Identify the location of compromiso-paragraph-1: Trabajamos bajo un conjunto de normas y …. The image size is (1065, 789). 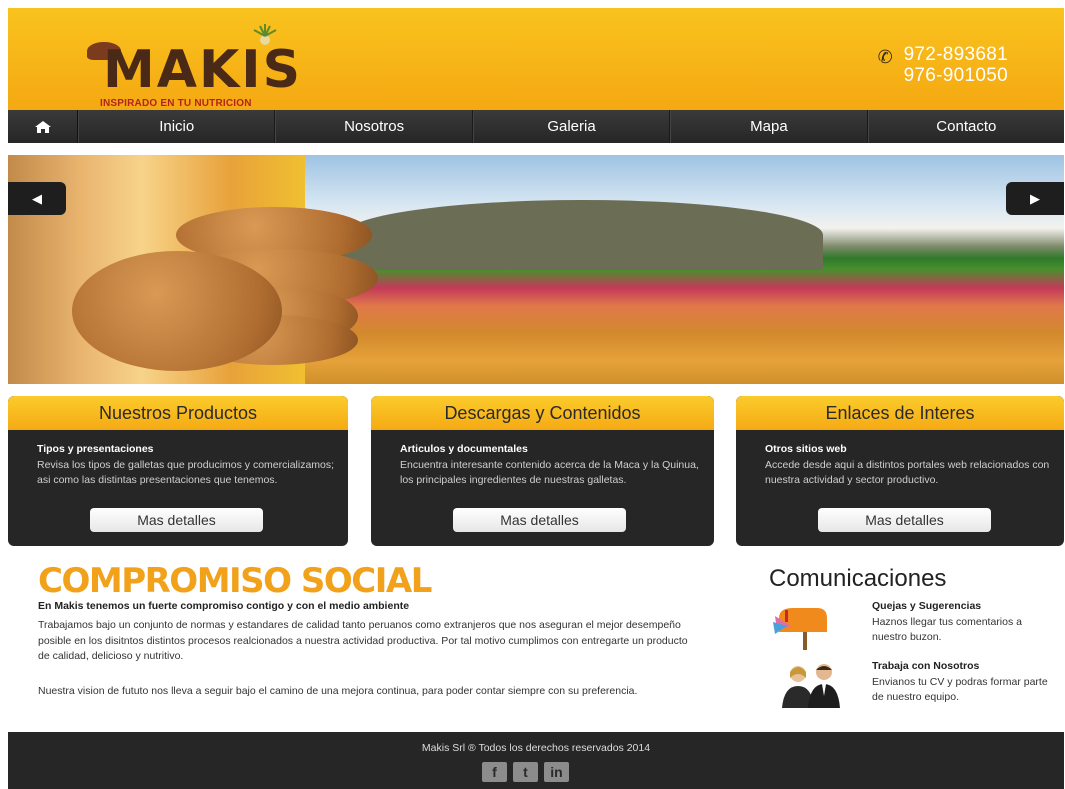
(363, 640).